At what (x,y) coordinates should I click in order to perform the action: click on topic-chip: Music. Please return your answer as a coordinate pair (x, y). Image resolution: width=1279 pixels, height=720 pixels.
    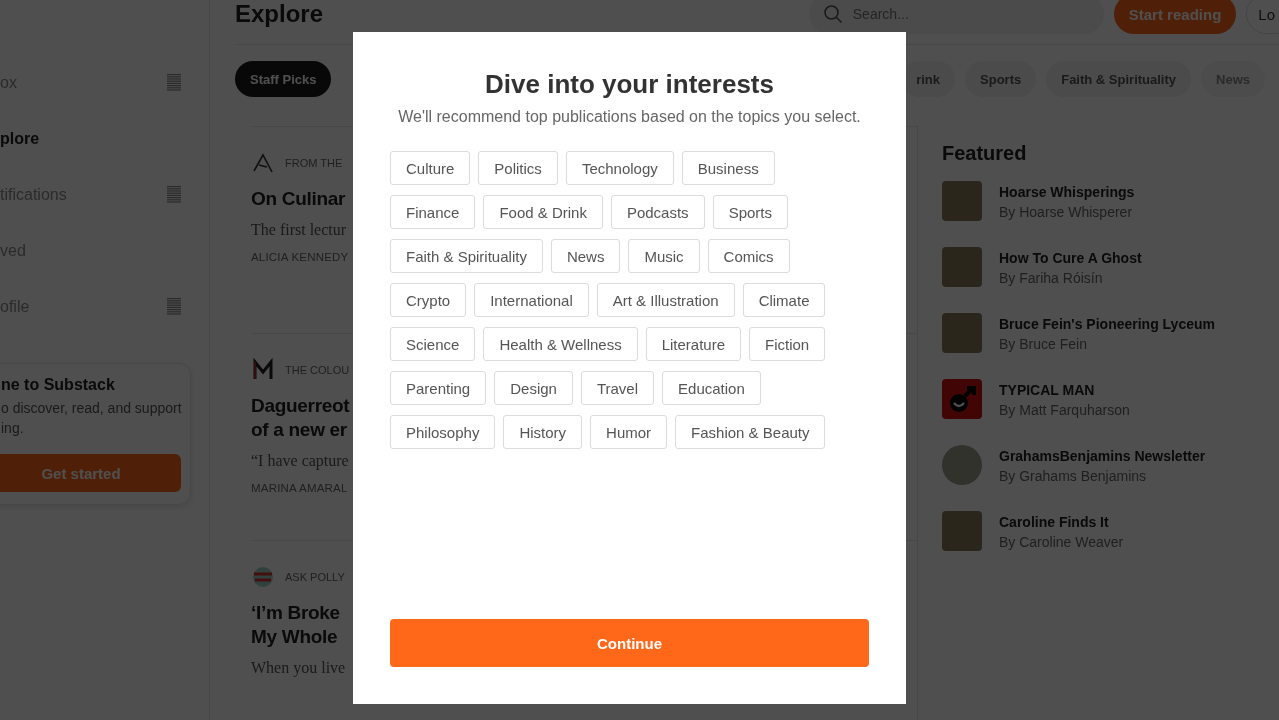
    Looking at the image, I should click on (664, 256).